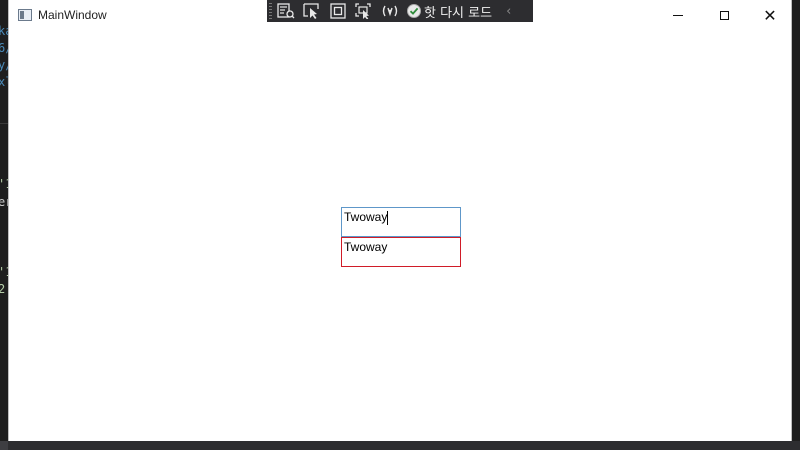  I want to click on collapse-toolbar-chevron-icon: ‹, so click(508, 11).